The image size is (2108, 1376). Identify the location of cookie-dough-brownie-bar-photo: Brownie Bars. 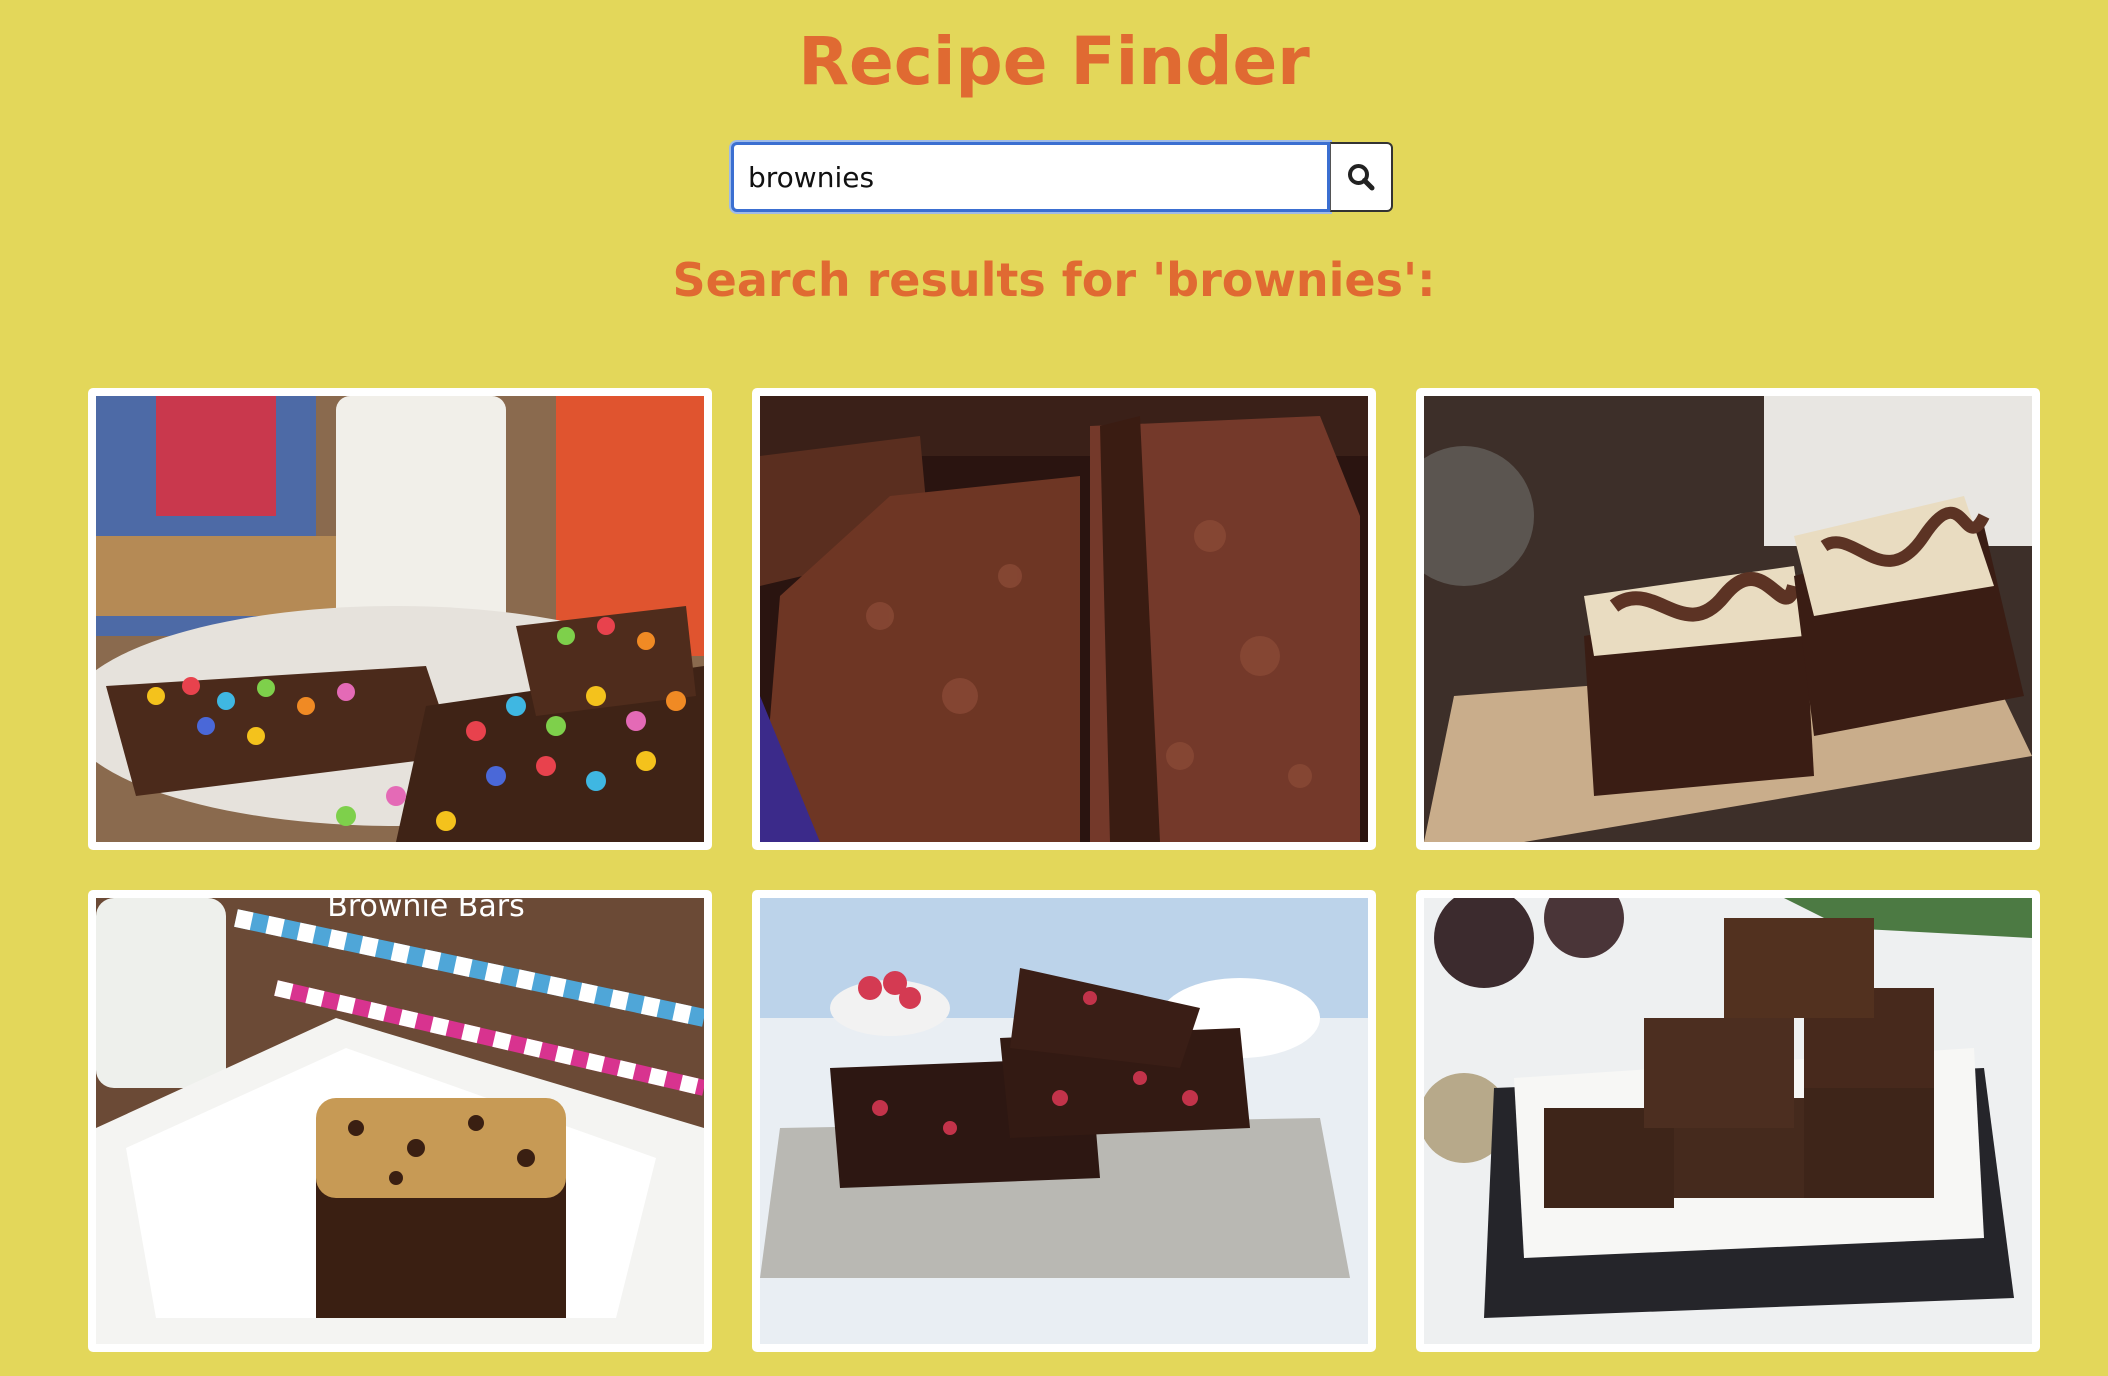
(400, 1121).